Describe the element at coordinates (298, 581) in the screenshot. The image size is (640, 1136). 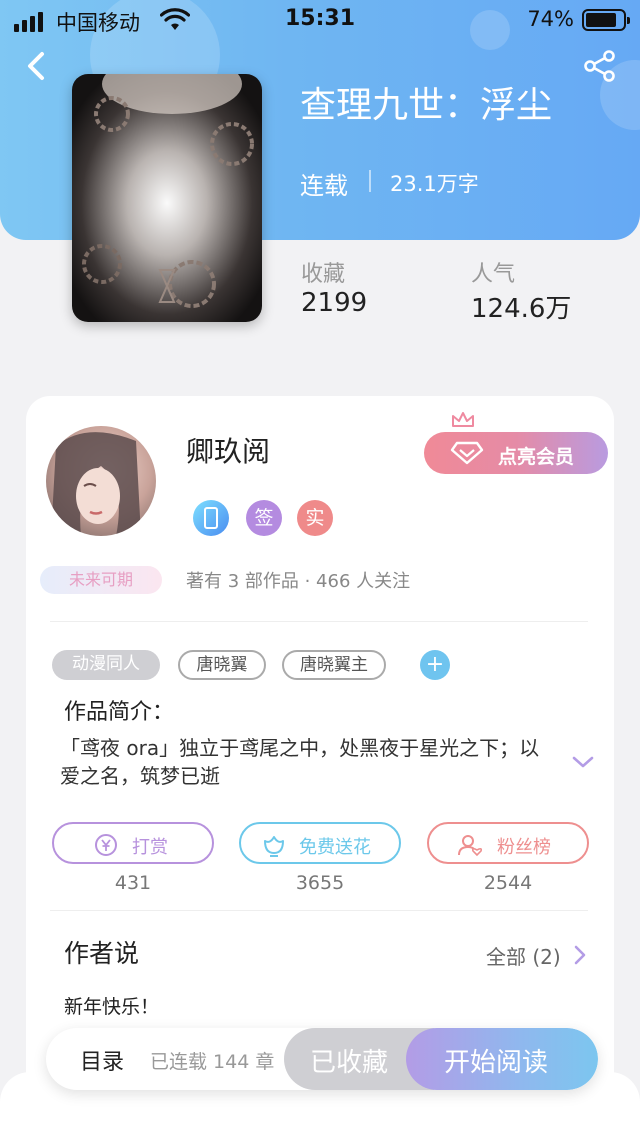
I see `author-works-info: 著有 3 部作品 · 466 人关注` at that location.